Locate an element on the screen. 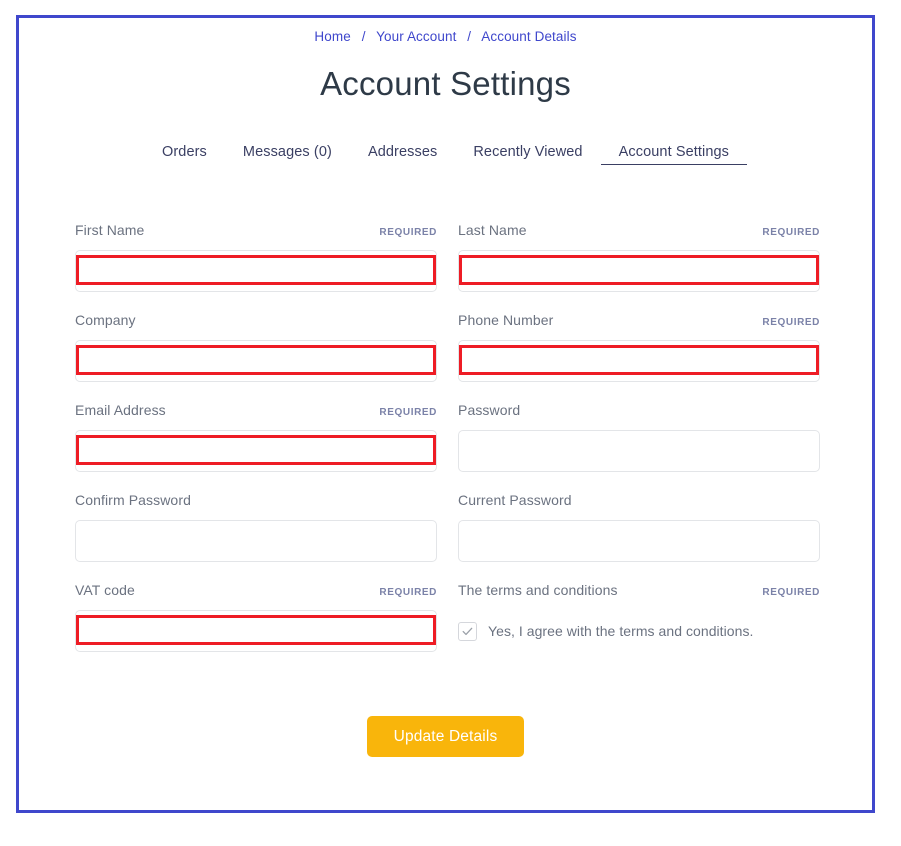  field-password: Password is located at coordinates (639, 437).